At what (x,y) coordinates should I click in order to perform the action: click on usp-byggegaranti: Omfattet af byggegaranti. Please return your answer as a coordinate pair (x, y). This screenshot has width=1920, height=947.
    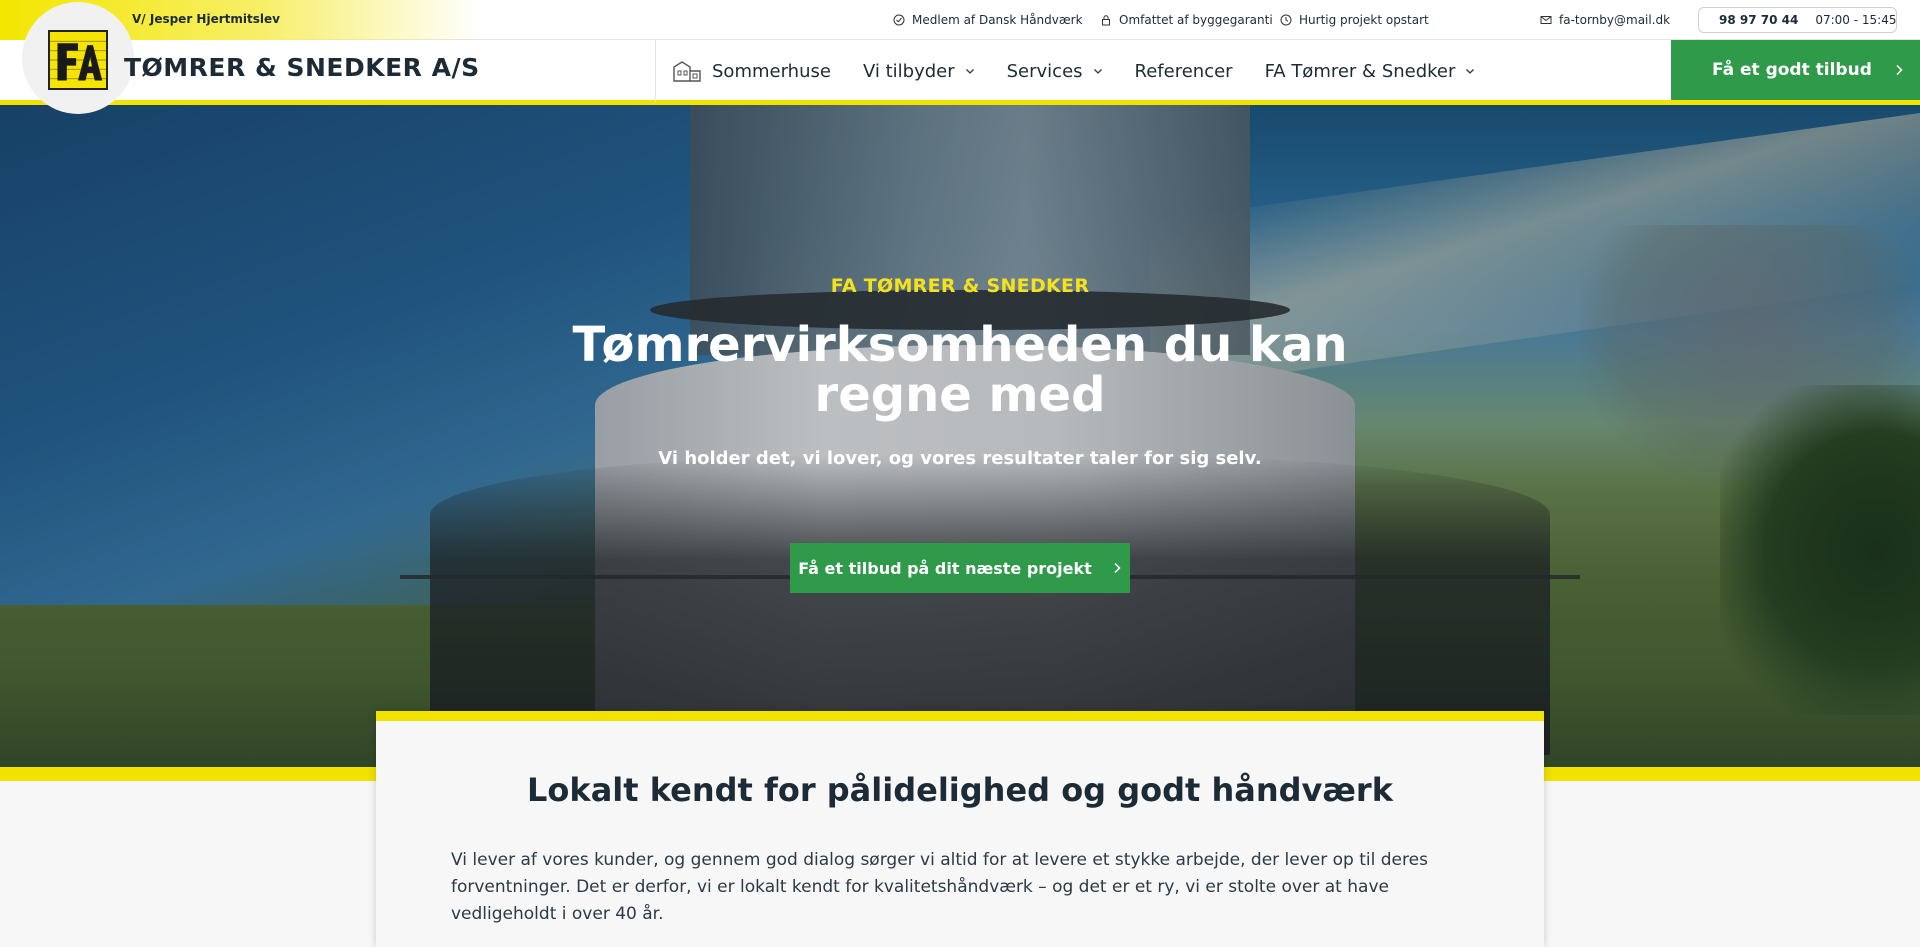
    Looking at the image, I should click on (1186, 20).